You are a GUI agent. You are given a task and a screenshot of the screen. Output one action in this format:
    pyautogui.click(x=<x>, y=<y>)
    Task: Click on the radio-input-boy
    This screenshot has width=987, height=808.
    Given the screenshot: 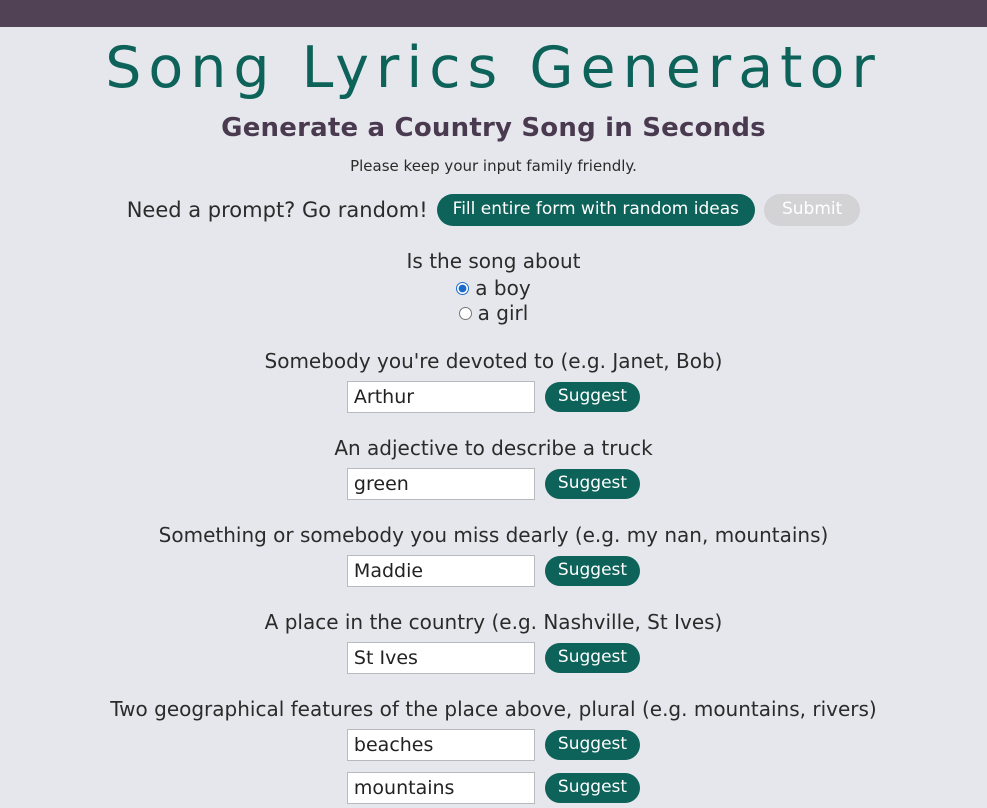 What is the action you would take?
    pyautogui.click(x=463, y=288)
    